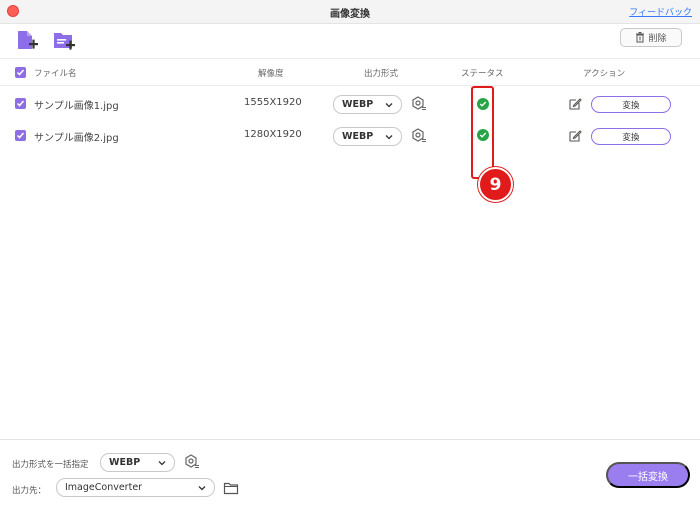 The image size is (700, 509). What do you see at coordinates (350, 41) in the screenshot?
I see `toolbar: 削除` at bounding box center [350, 41].